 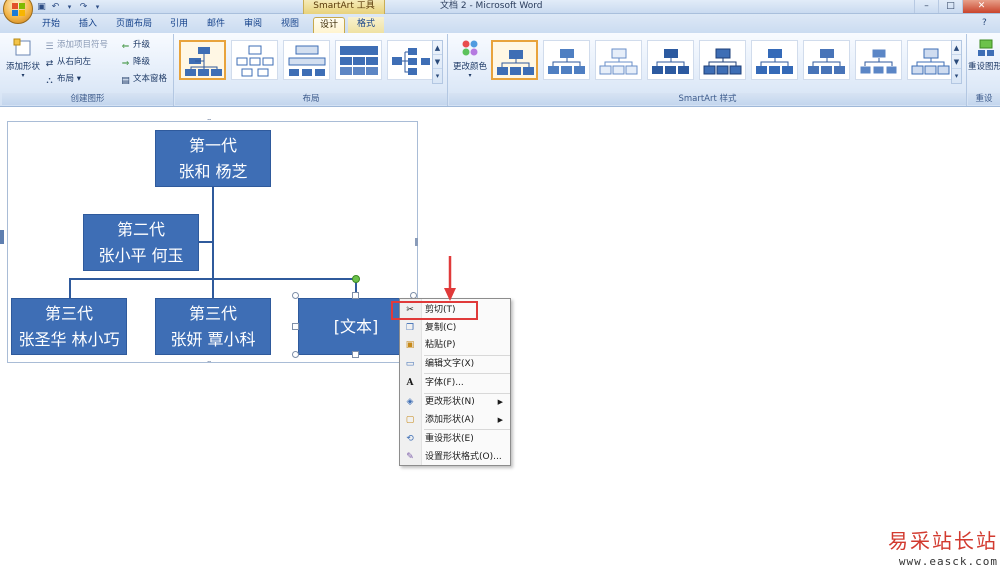 I want to click on menu-item-change-shape: ◈ 更改形状(N) ▶, so click(x=455, y=402).